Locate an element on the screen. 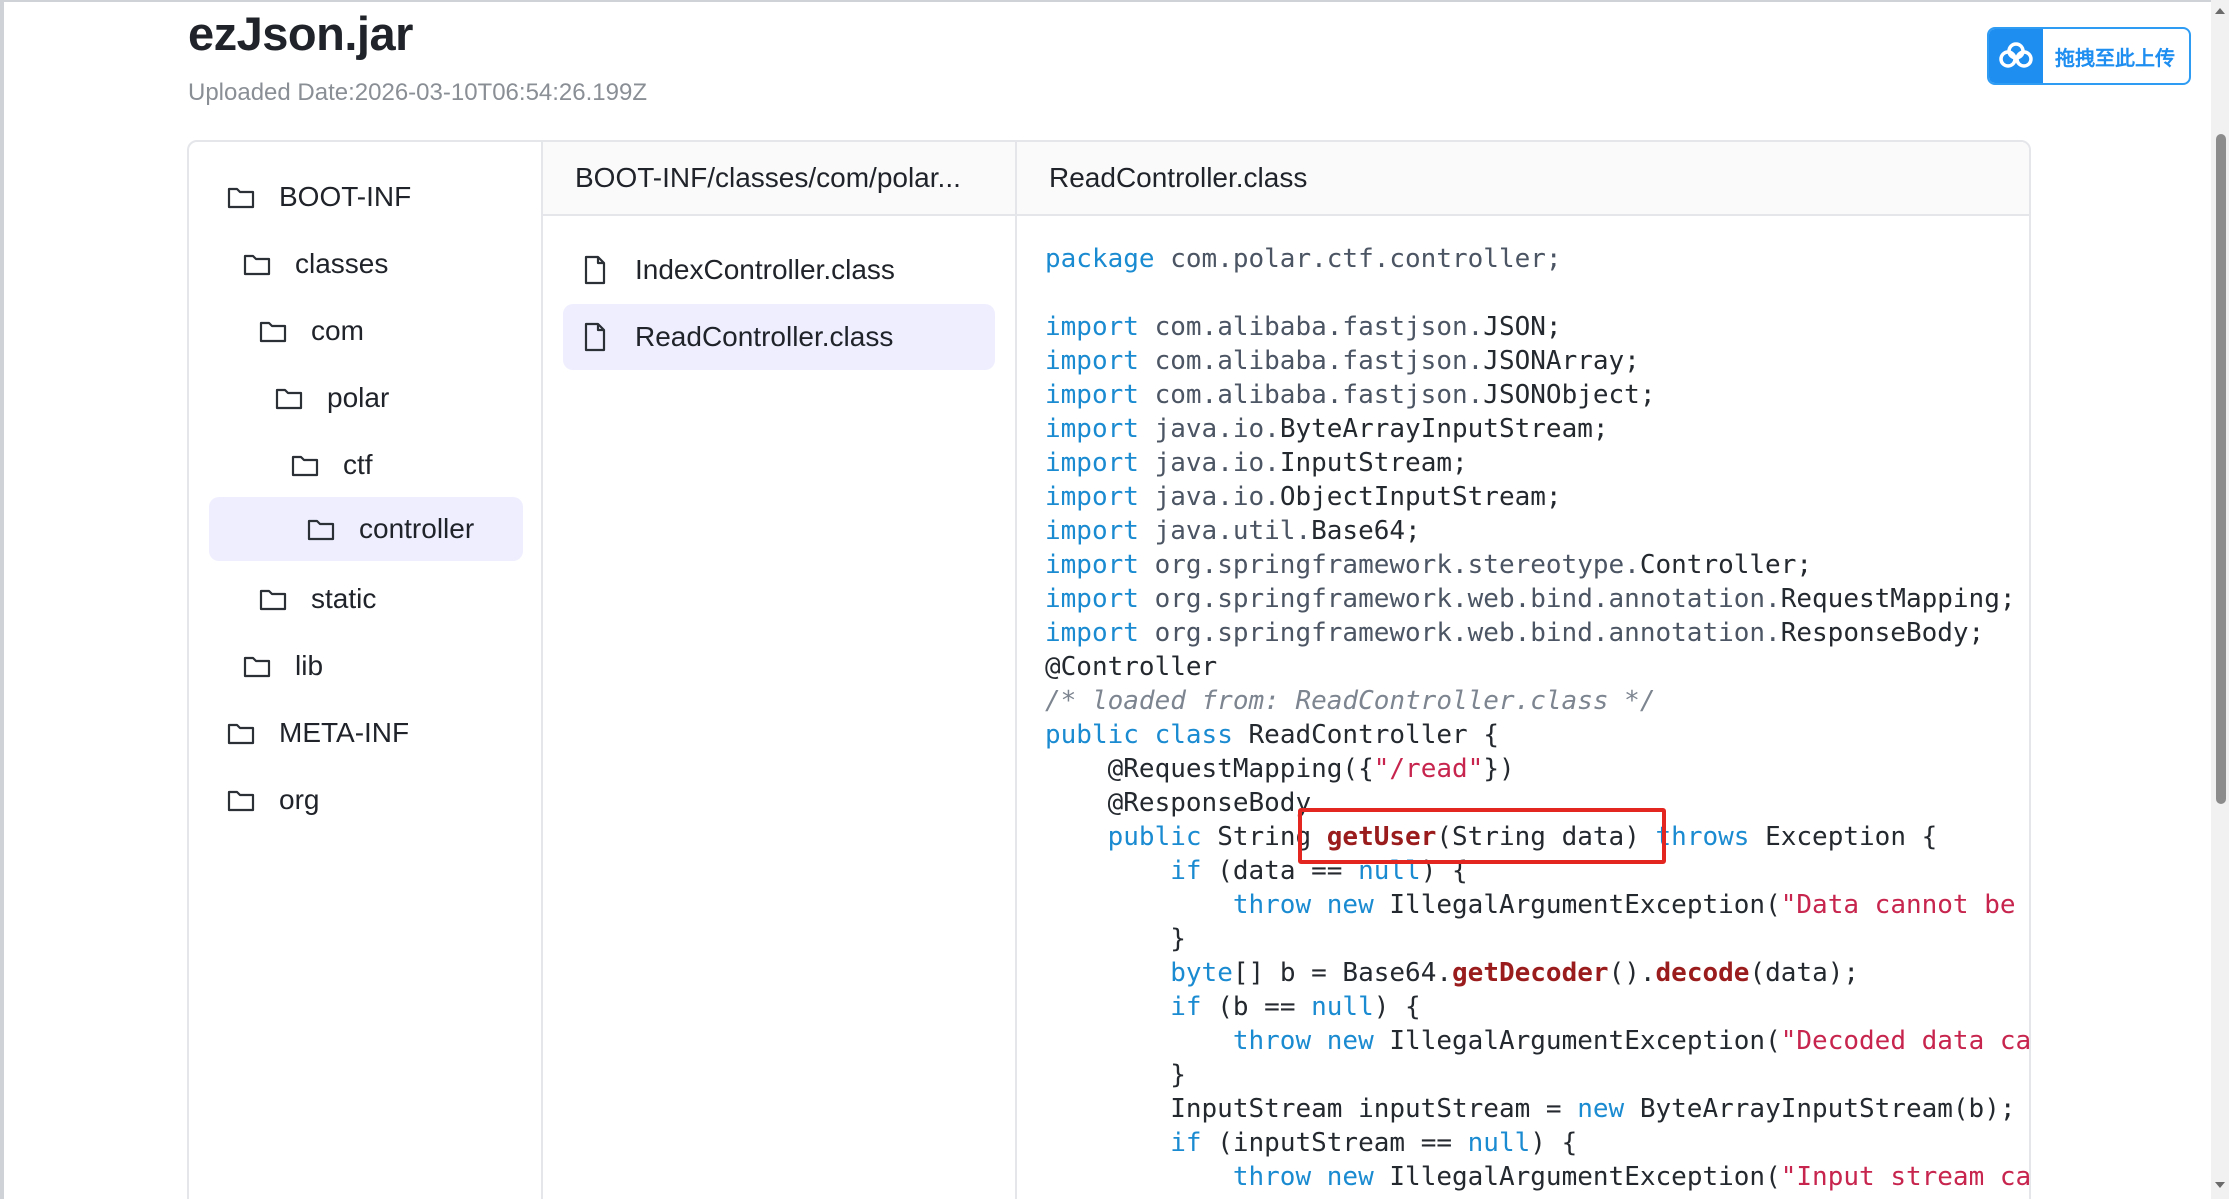 This screenshot has height=1199, width=2229. tree-item-label: controller is located at coordinates (417, 528).